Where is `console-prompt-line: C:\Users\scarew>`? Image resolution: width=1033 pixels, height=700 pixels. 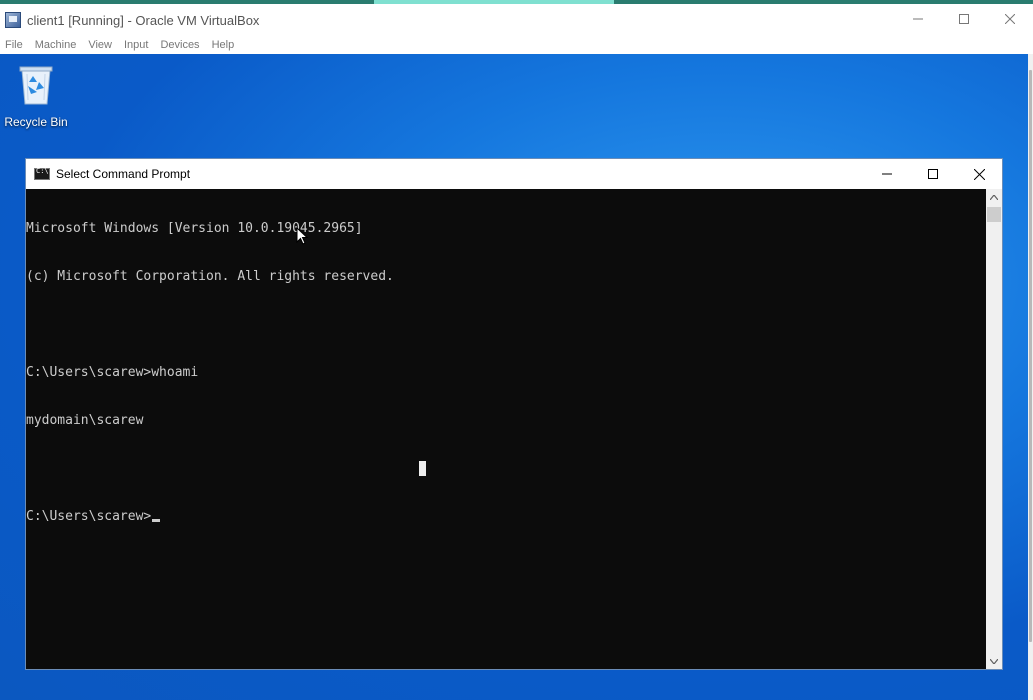 console-prompt-line: C:\Users\scarew> is located at coordinates (506, 517).